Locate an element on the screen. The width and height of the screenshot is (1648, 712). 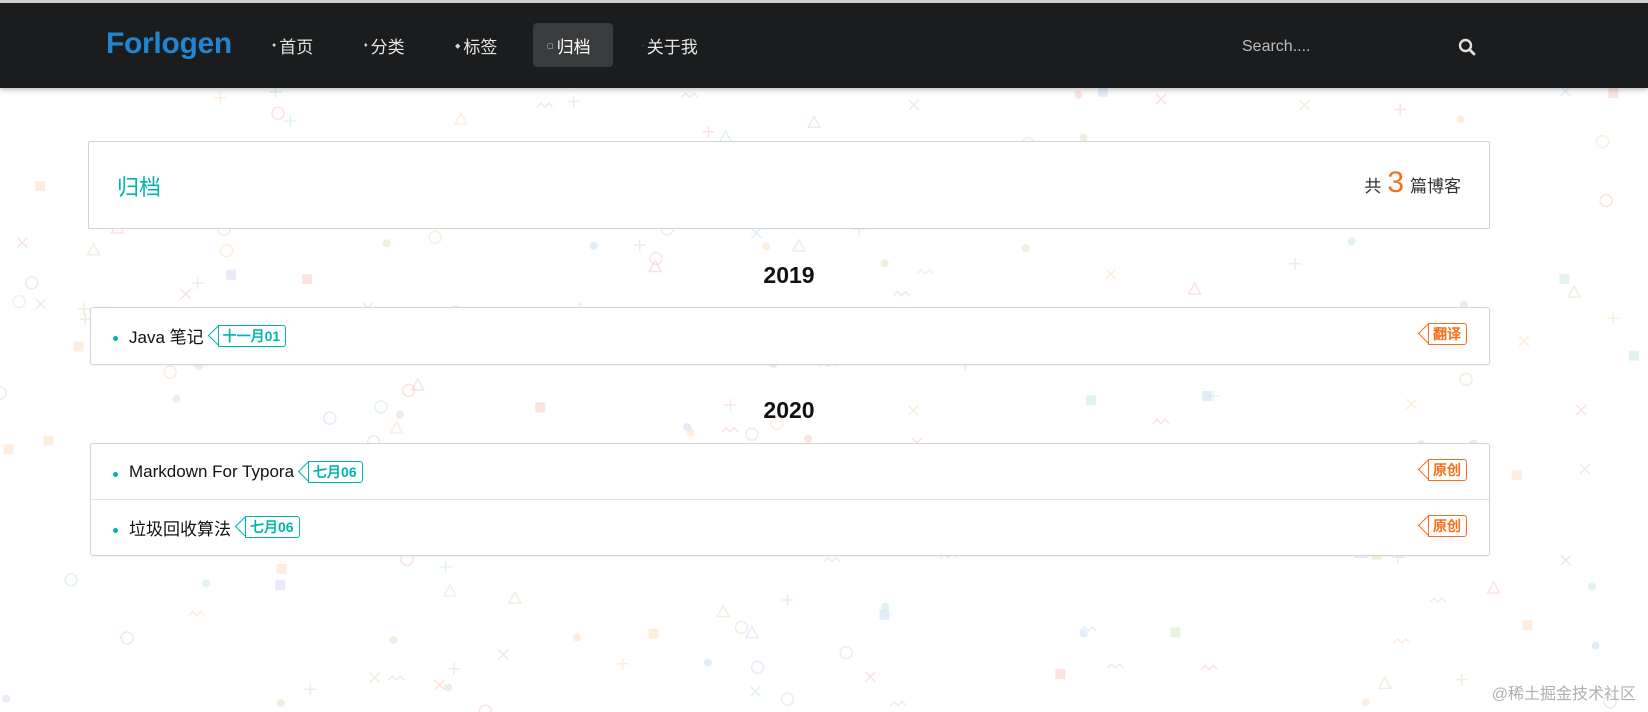
top-navbar: Forlogen ● 首页 ♦ 分类 ◆ 标签 ▢ 归档 ᐧ 关于我 is located at coordinates (824, 44).